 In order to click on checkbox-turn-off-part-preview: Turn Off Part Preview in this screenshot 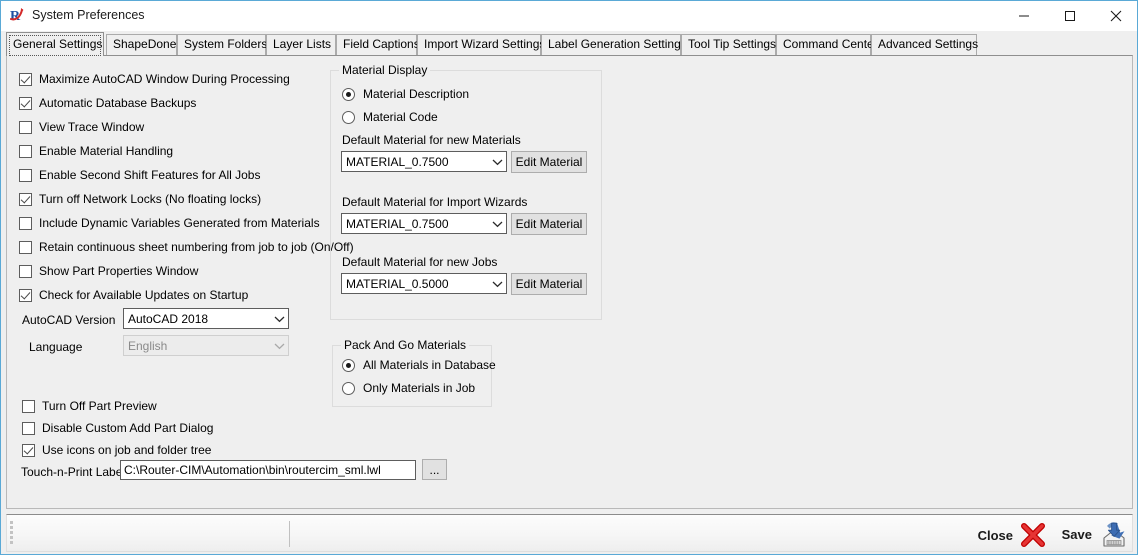, I will do `click(89, 406)`.